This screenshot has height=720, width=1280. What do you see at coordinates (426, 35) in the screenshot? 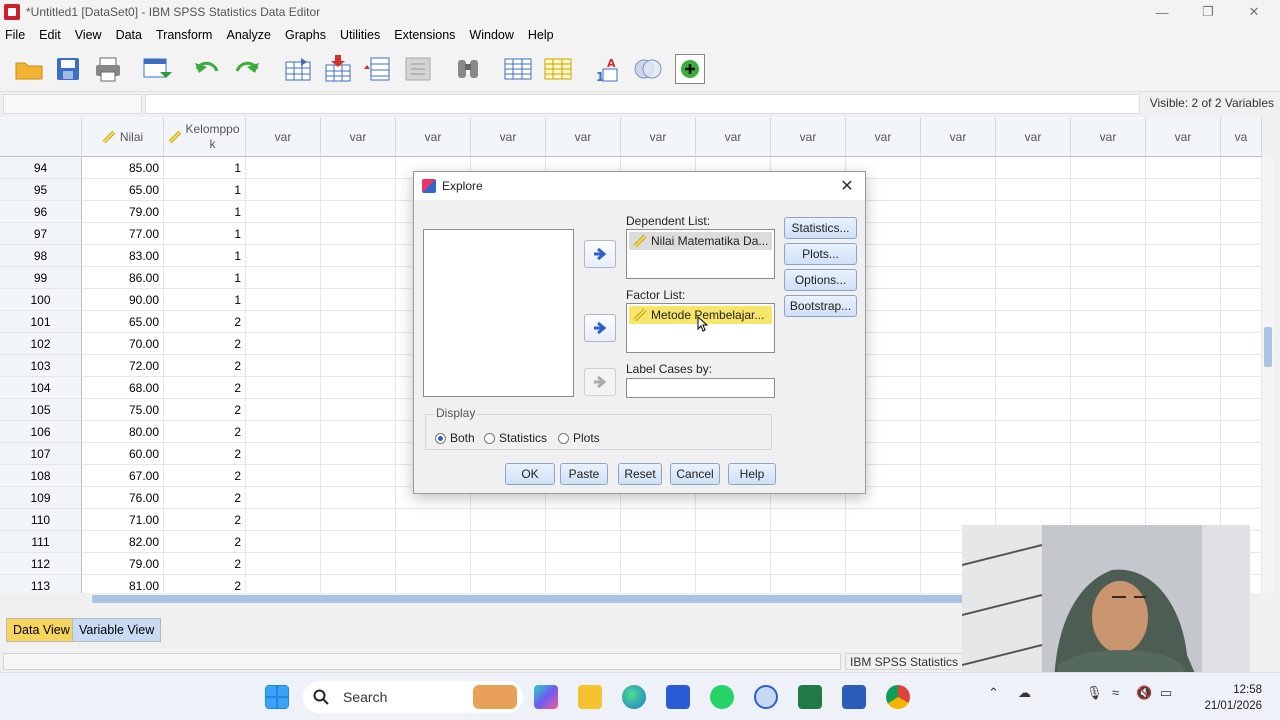
I see `menu-extensions: Extensions` at bounding box center [426, 35].